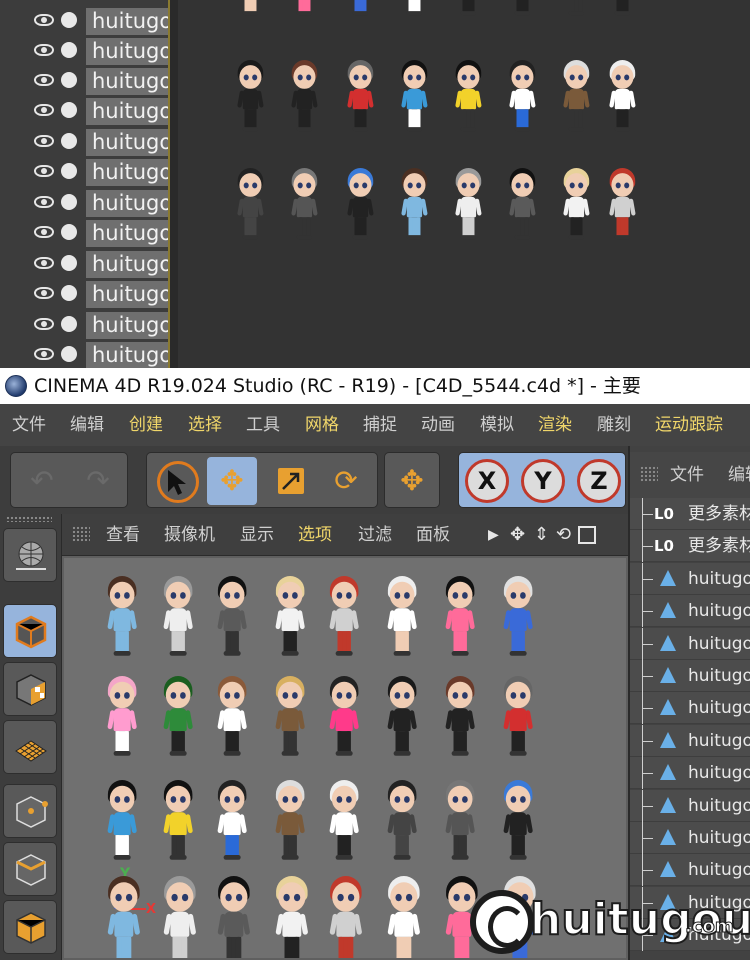  I want to click on menu-file: 文件, so click(29, 425).